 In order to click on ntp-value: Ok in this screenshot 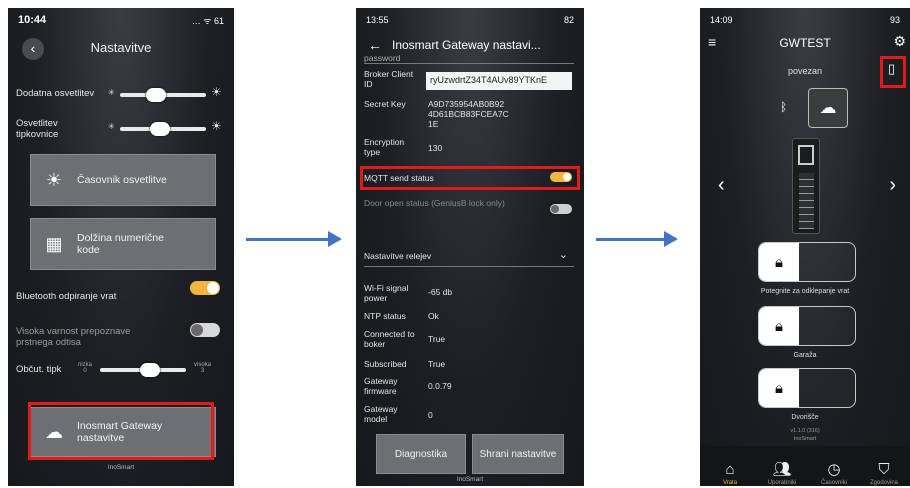, I will do `click(433, 316)`.